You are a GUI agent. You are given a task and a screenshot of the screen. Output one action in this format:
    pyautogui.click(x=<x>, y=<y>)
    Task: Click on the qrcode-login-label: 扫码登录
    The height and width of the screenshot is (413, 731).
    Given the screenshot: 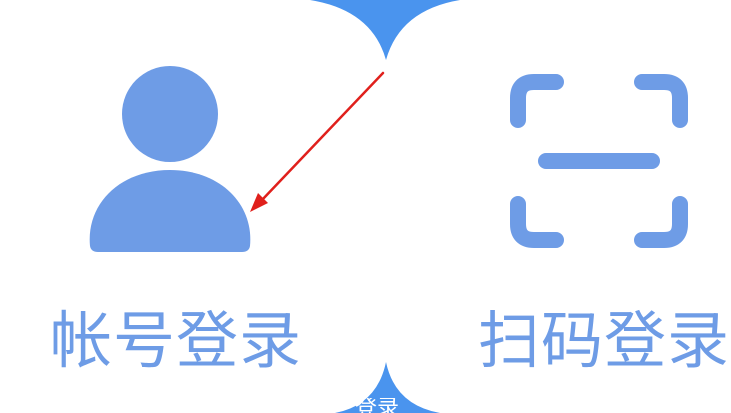 What is the action you would take?
    pyautogui.click(x=604, y=340)
    